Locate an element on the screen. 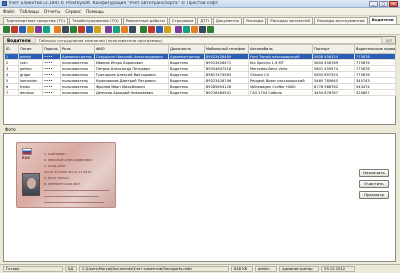 This screenshot has width=400, height=273. column-header: Мобильный телефон is located at coordinates (226, 49).